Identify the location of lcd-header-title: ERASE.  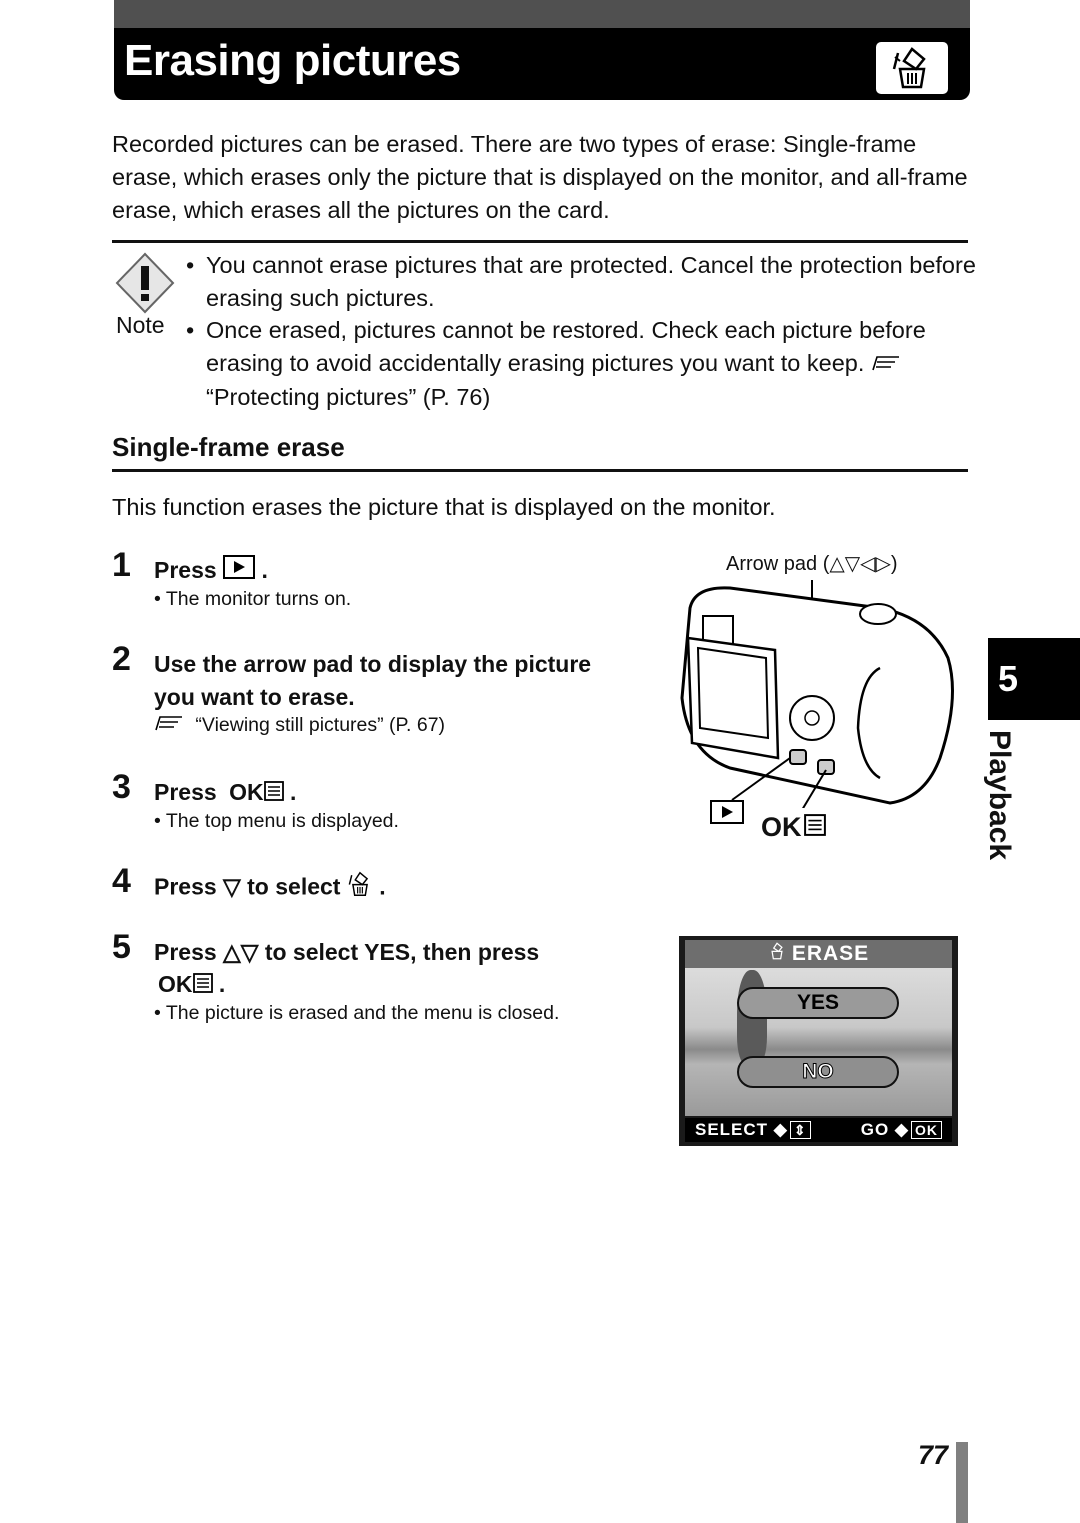
(830, 953).